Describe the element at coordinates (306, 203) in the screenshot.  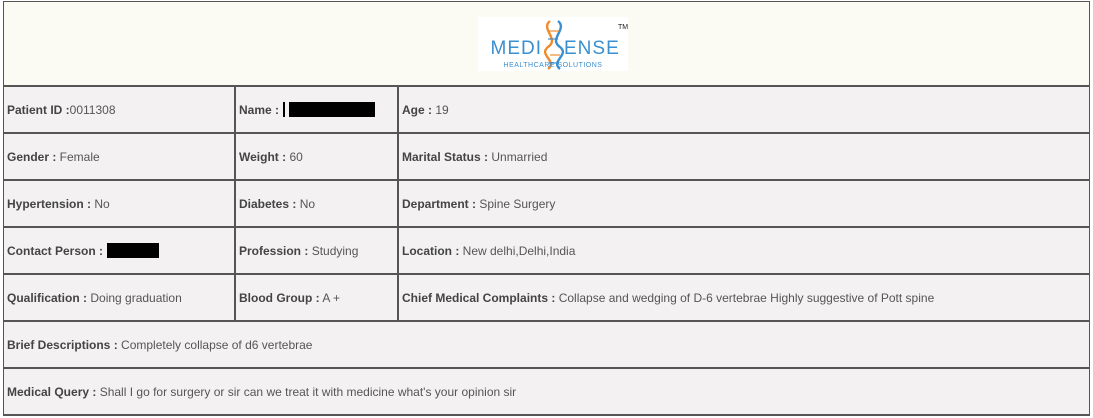
I see `diabetes-value: No` at that location.